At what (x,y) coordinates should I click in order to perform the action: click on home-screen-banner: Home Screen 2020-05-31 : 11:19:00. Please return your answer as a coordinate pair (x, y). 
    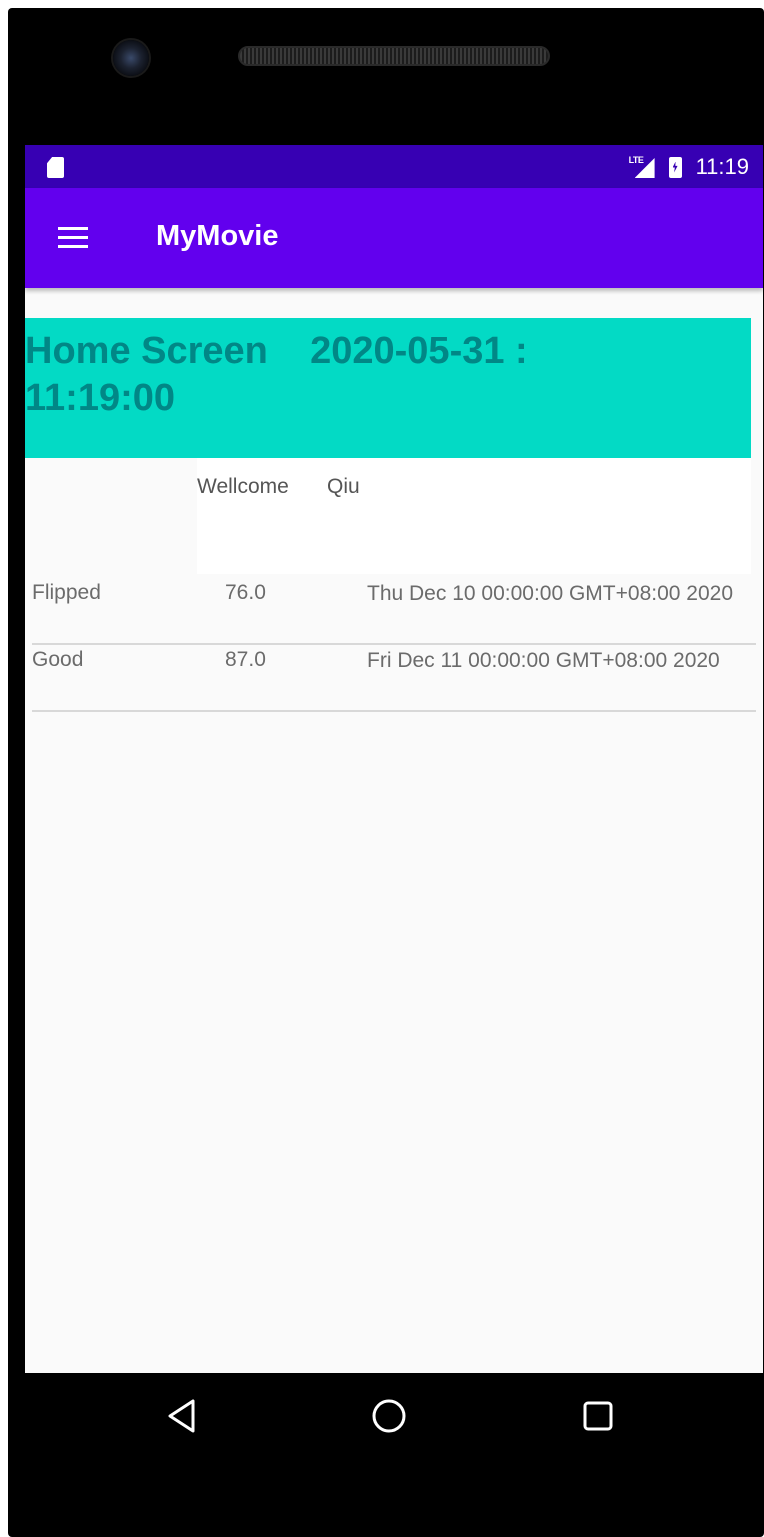
    Looking at the image, I should click on (388, 388).